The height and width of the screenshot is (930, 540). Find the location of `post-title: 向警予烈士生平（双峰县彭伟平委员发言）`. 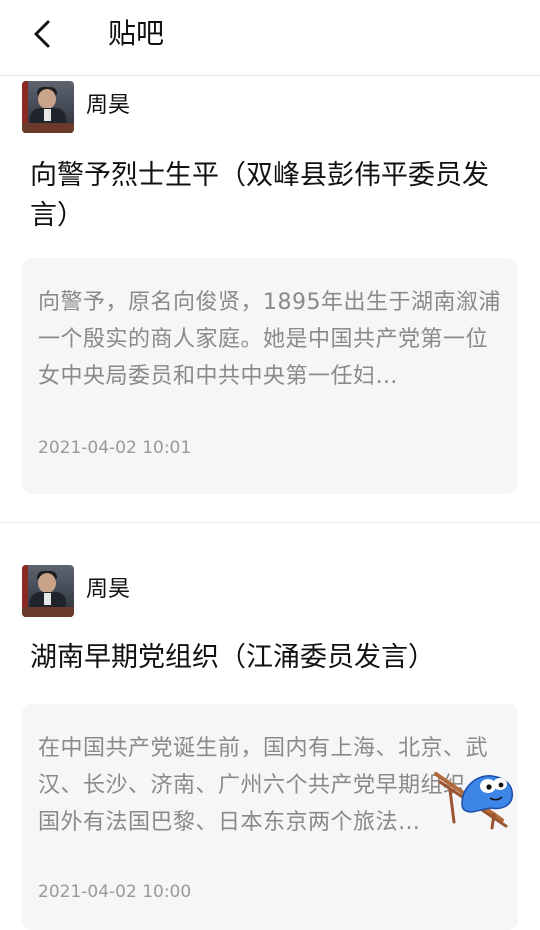

post-title: 向警予烈士生平（双峰县彭伟平委员发言） is located at coordinates (275, 196).